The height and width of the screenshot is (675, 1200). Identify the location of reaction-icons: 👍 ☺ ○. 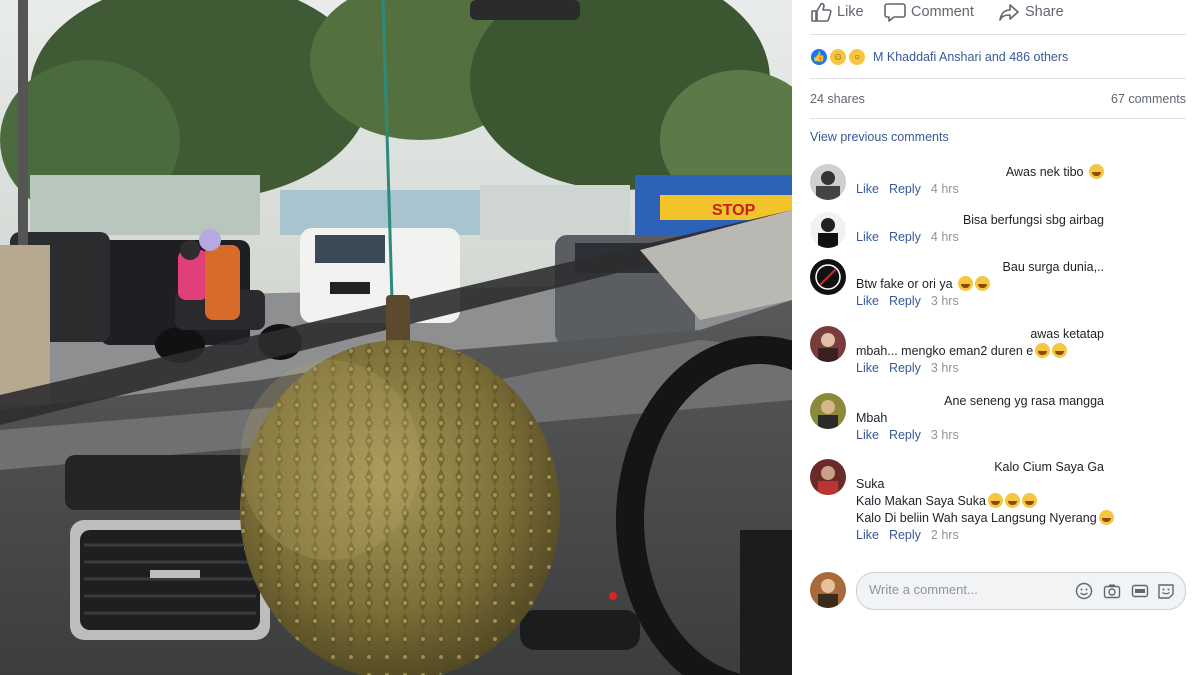
(838, 57).